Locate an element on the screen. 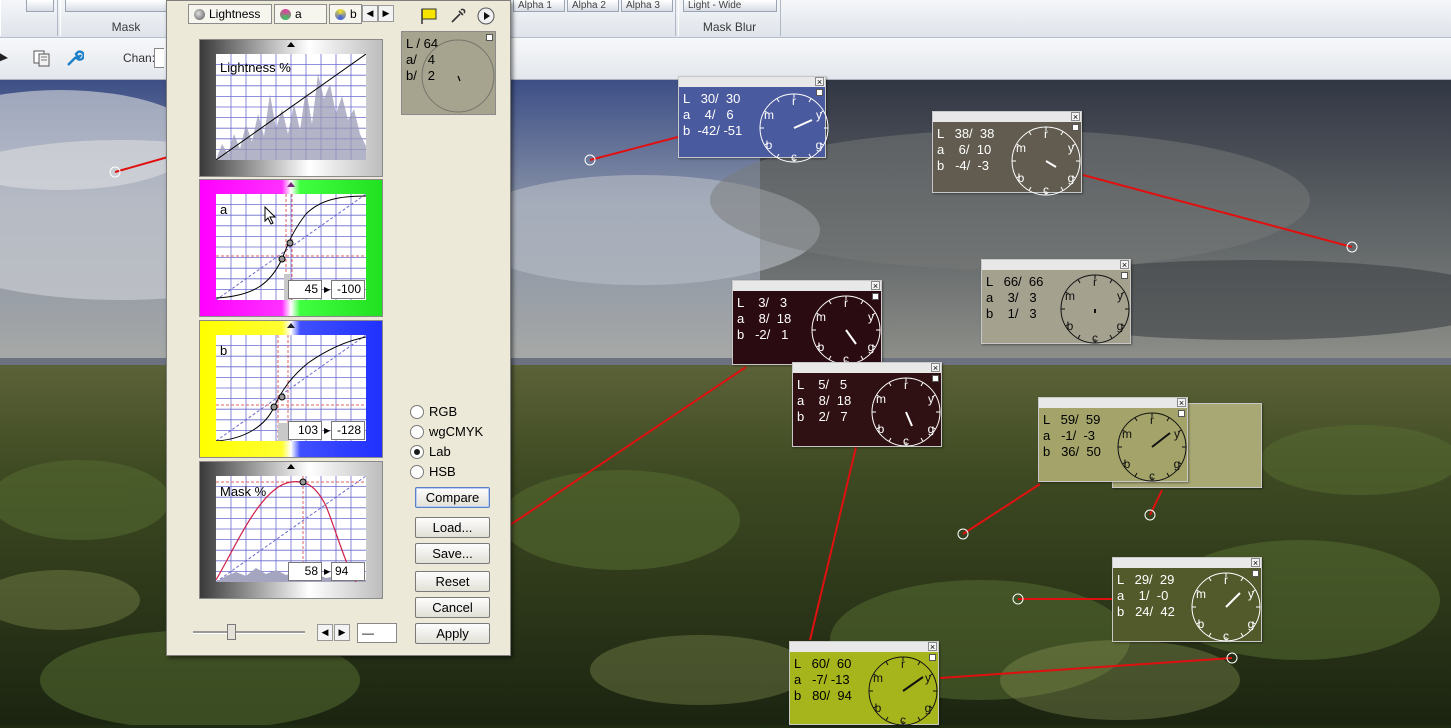 The height and width of the screenshot is (728, 1451). channel-label: Chan: is located at coordinates (139, 58).